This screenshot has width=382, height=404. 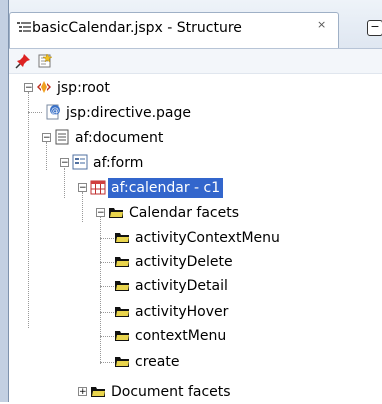 What do you see at coordinates (129, 113) in the screenshot?
I see `tree-item-label: jsp:directive.page` at bounding box center [129, 113].